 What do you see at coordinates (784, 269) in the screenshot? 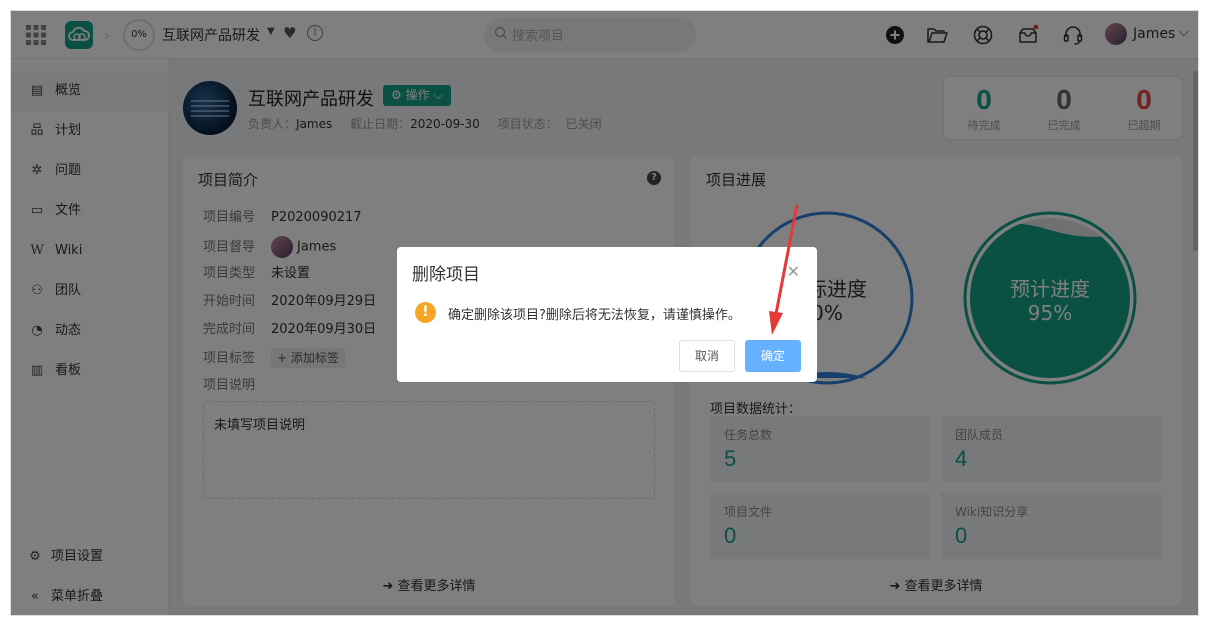
I see `annotation-arrow-icon` at bounding box center [784, 269].